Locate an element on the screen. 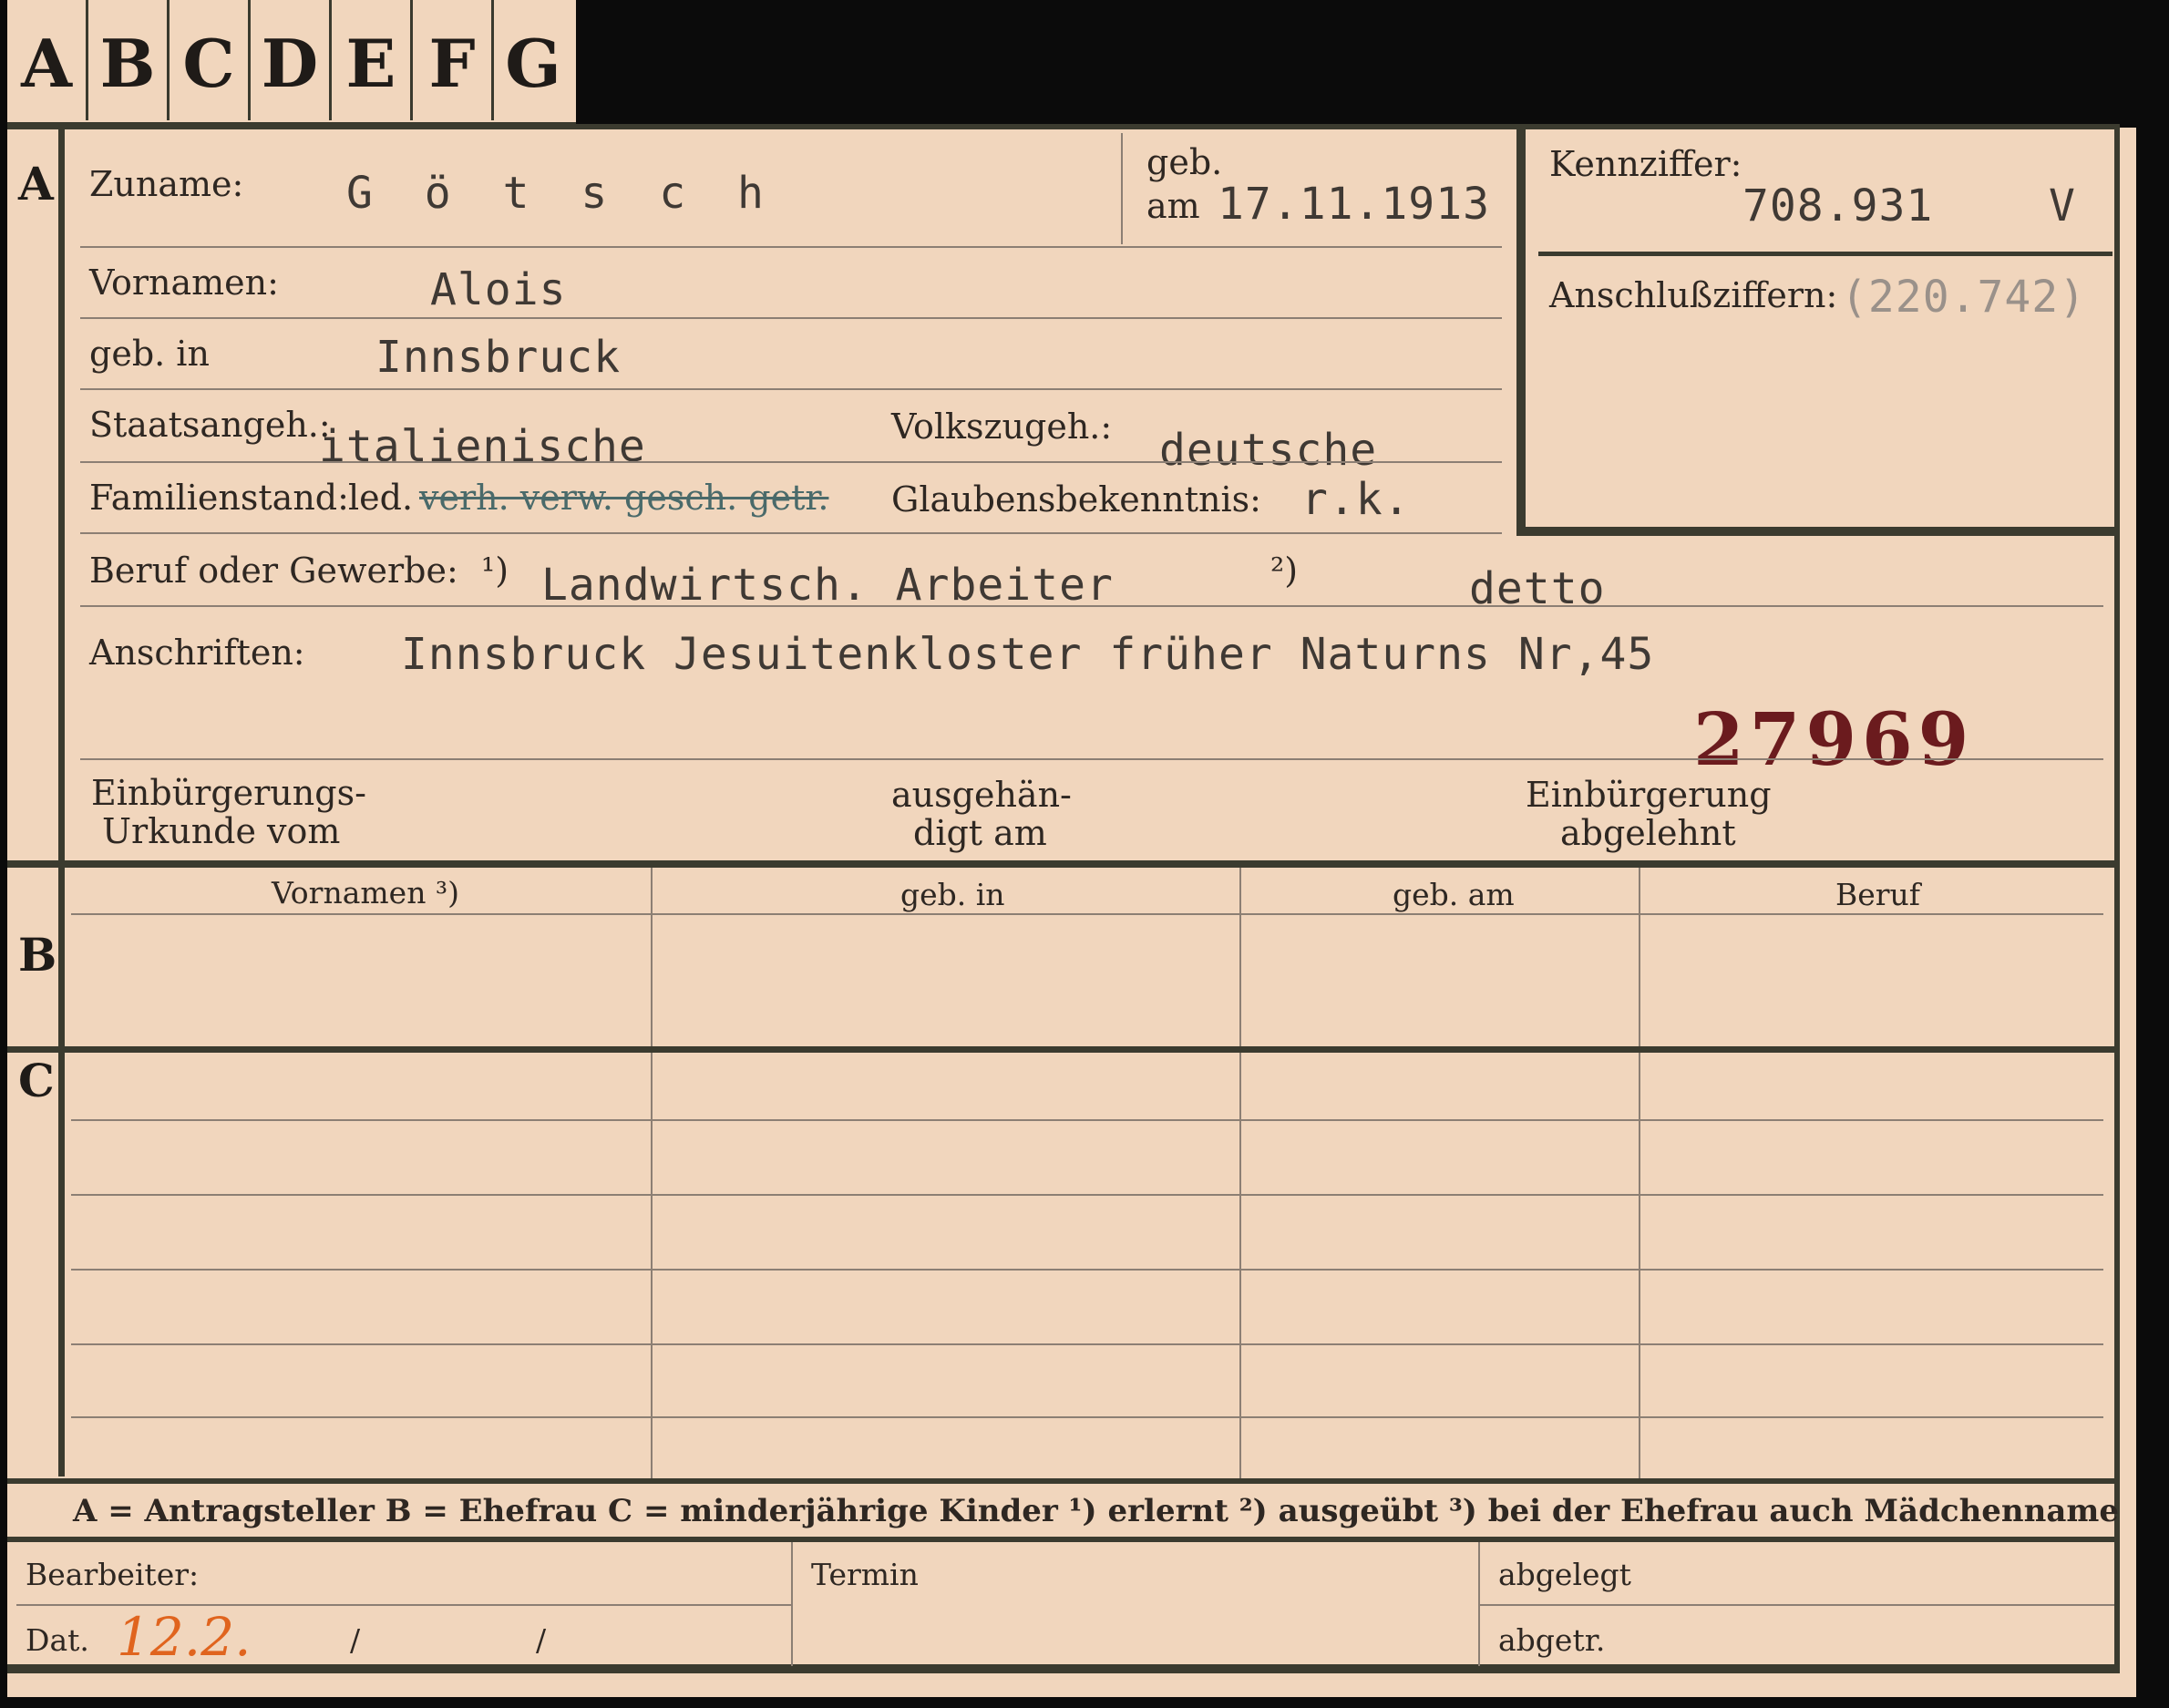 The height and width of the screenshot is (1708, 2169). born-label-am: am is located at coordinates (1173, 206).